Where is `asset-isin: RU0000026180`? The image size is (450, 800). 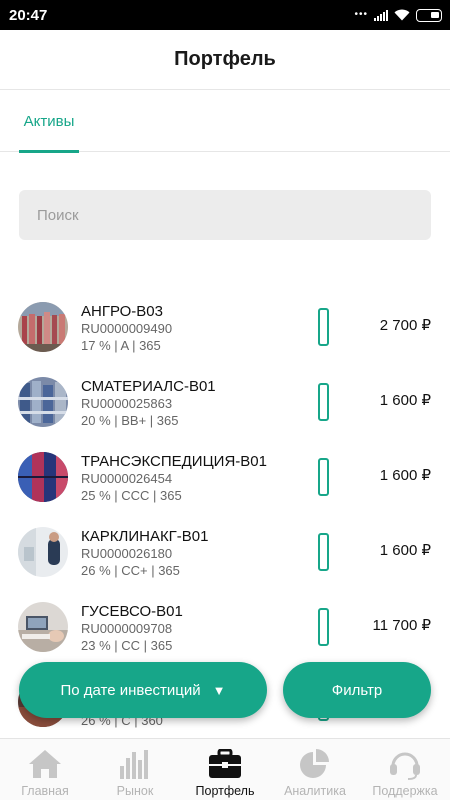 asset-isin: RU0000026180 is located at coordinates (127, 553).